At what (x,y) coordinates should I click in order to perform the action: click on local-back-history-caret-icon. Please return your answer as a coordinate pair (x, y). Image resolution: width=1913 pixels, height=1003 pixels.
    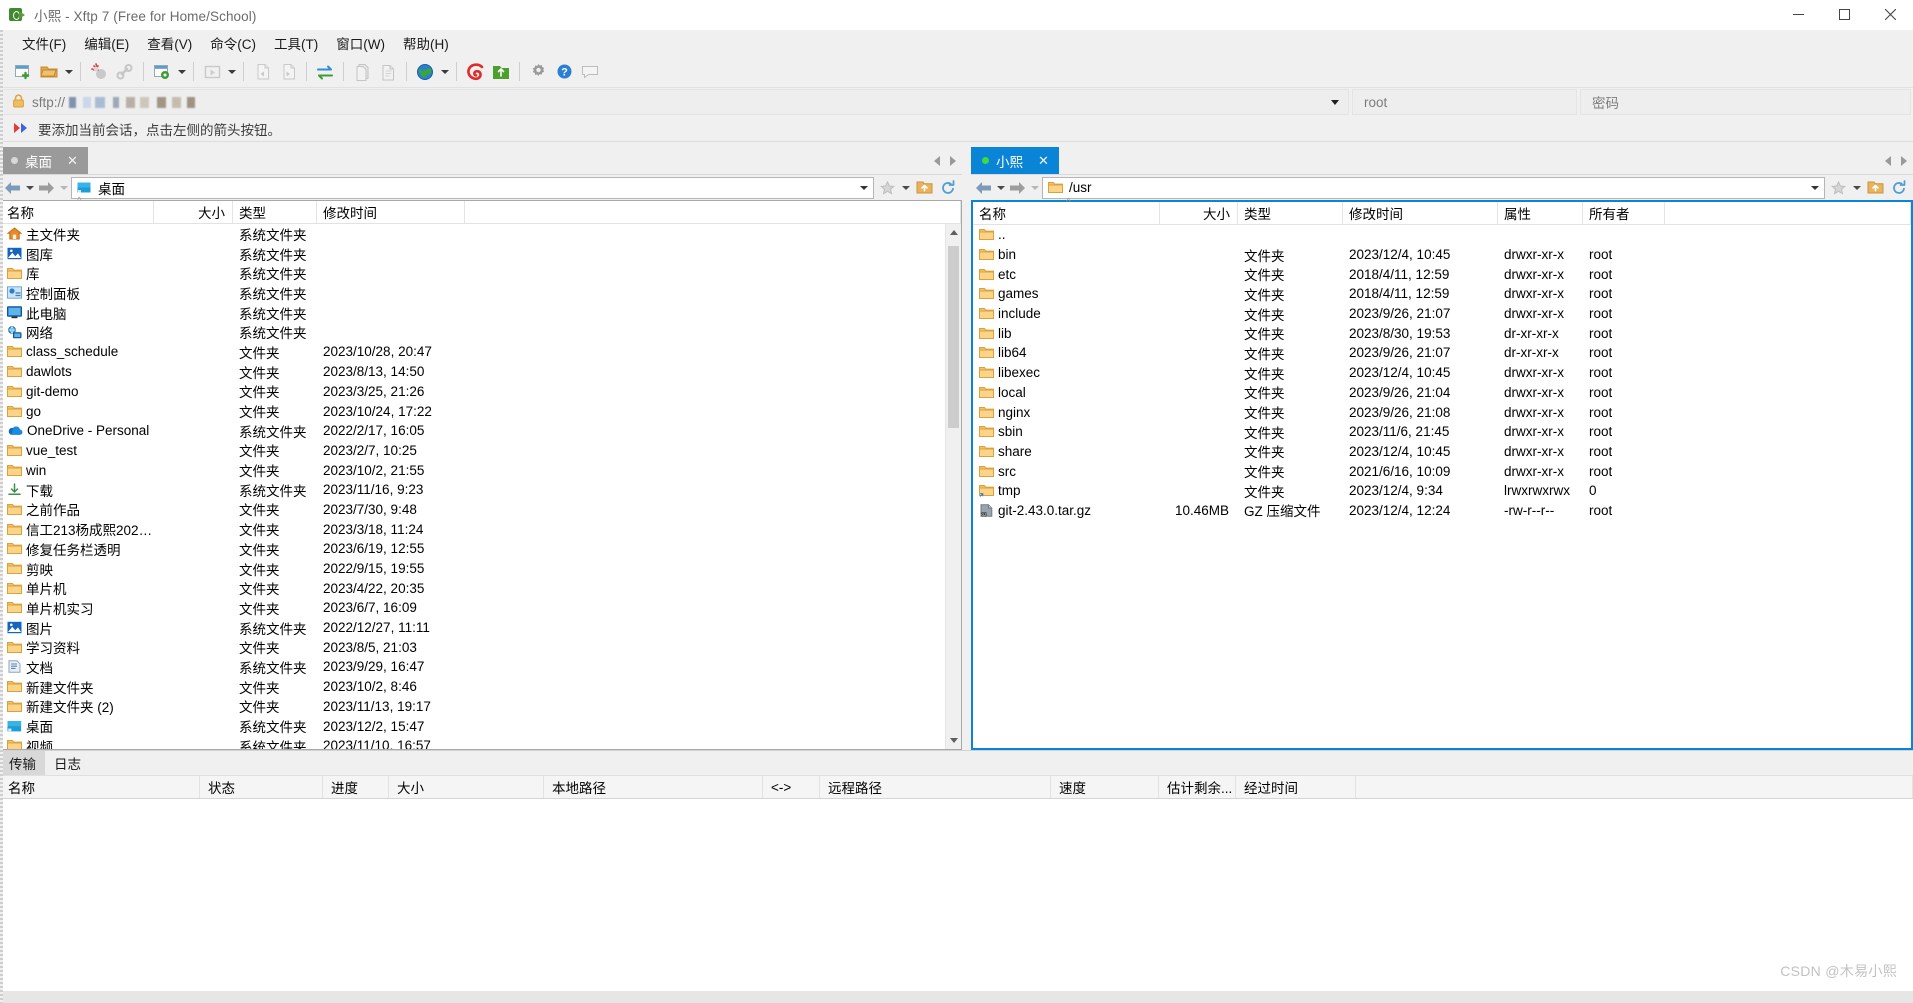
    Looking at the image, I should click on (29, 187).